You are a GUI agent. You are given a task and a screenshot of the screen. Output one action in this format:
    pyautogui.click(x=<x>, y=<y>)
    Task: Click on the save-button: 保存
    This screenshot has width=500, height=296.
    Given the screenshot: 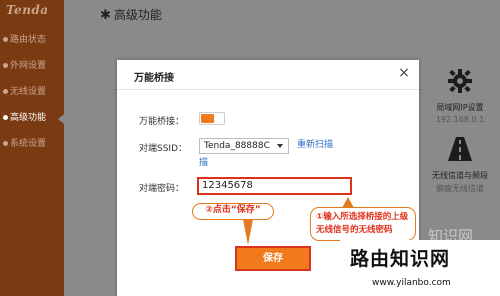 What is the action you would take?
    pyautogui.click(x=273, y=258)
    